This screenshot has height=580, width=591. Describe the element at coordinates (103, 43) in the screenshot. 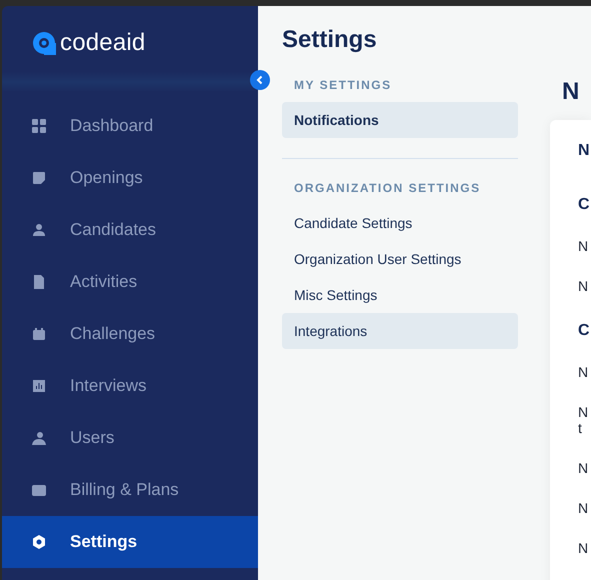

I see `logo-text: codeaid` at that location.